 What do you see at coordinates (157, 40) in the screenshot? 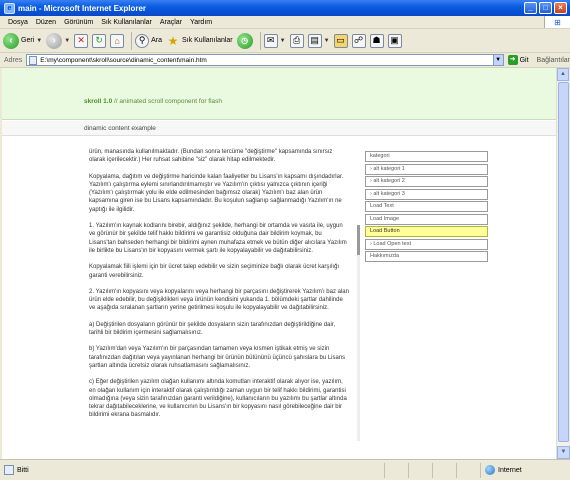
I see `search-label: Ara` at bounding box center [157, 40].